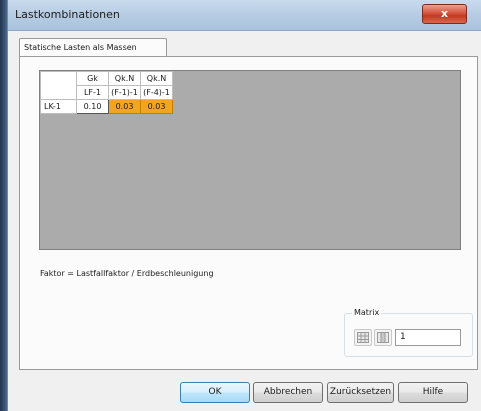 This screenshot has height=411, width=481. I want to click on matrix-columns-button, so click(383, 337).